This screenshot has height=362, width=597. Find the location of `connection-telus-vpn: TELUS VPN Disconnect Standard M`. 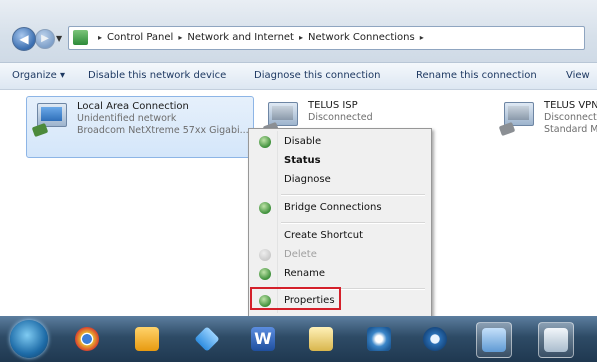

connection-telus-vpn: TELUS VPN Disconnect Standard M is located at coordinates (545, 126).